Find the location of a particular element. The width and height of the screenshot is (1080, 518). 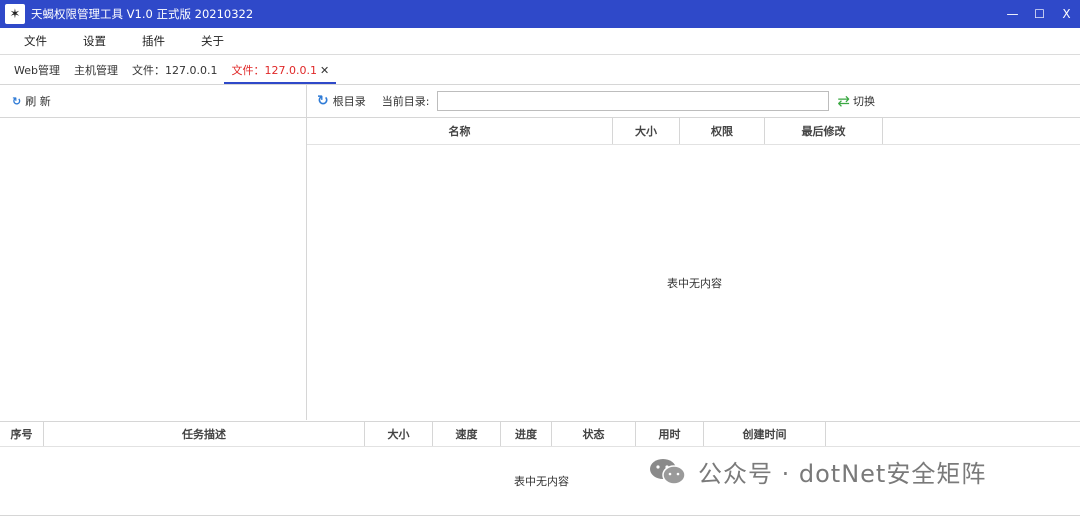

menu-plugins: 插件 is located at coordinates (147, 41).